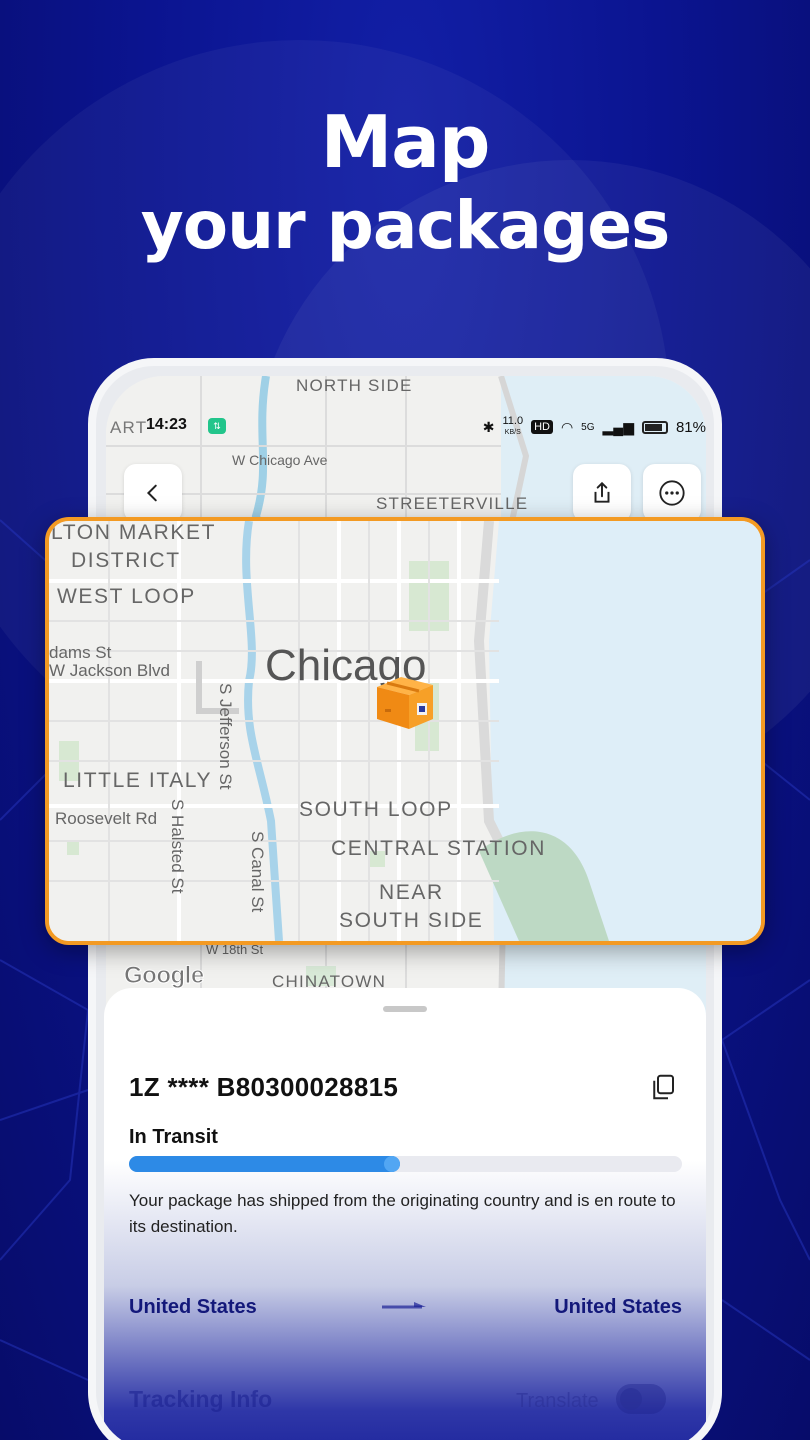  I want to click on headline-line-2: your packages, so click(405, 225).